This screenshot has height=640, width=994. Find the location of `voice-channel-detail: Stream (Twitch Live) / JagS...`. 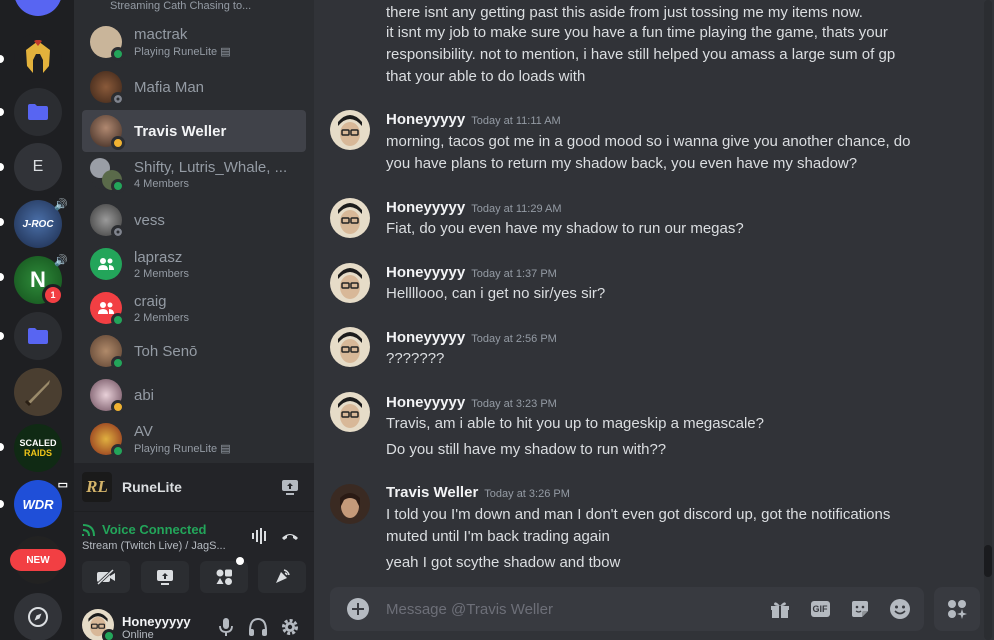

voice-channel-detail: Stream (Twitch Live) / JagS... is located at coordinates (154, 546).